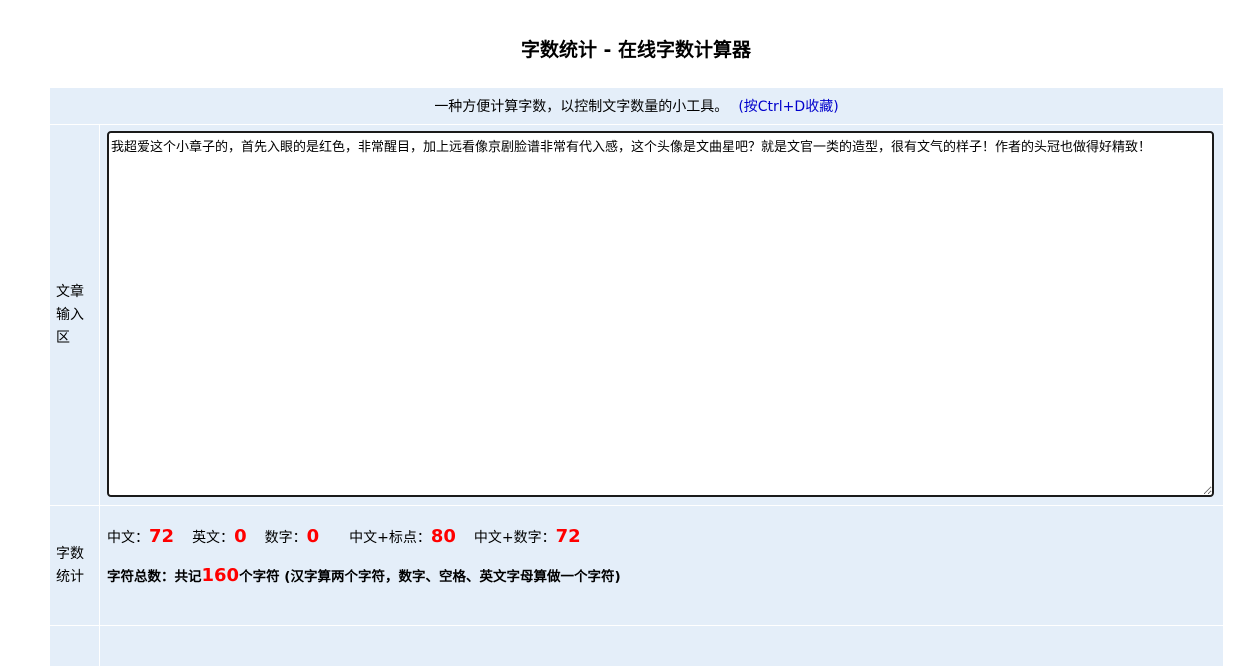 The height and width of the screenshot is (670, 1242). I want to click on total-suffix: 个字符 (汉字算两个字符，数字、空格、英文字母算做一个字符), so click(430, 577).